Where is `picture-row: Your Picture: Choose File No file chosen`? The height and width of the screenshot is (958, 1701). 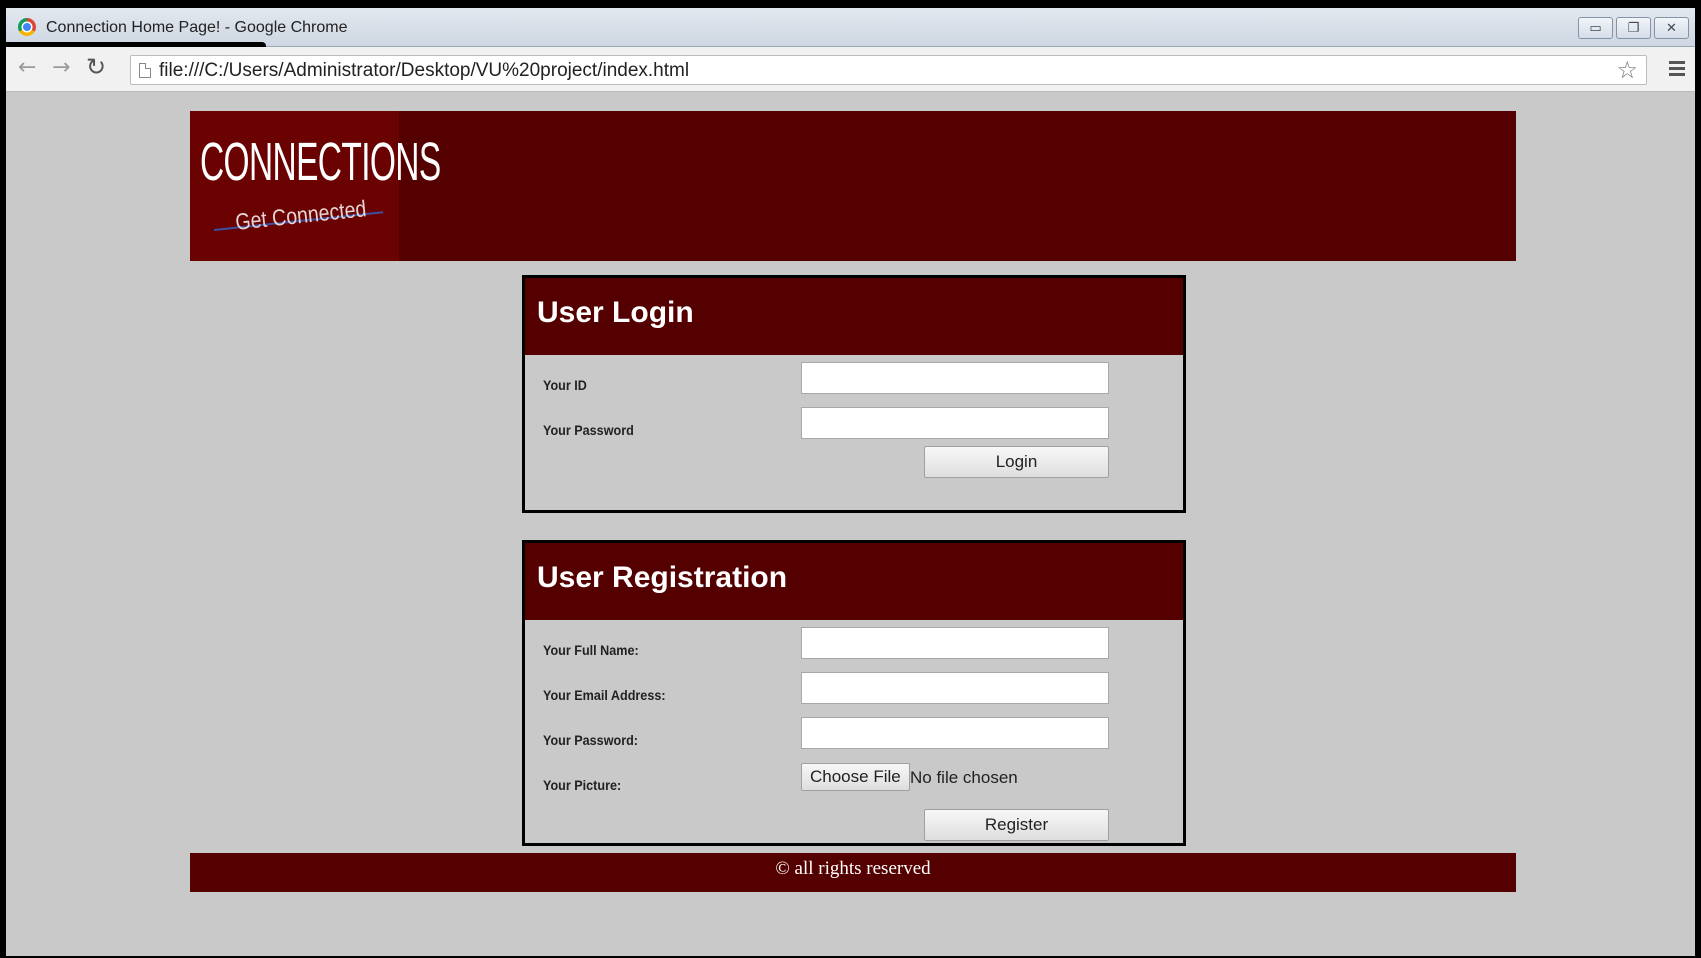
picture-row: Your Picture: Choose File No file chosen is located at coordinates (854, 777).